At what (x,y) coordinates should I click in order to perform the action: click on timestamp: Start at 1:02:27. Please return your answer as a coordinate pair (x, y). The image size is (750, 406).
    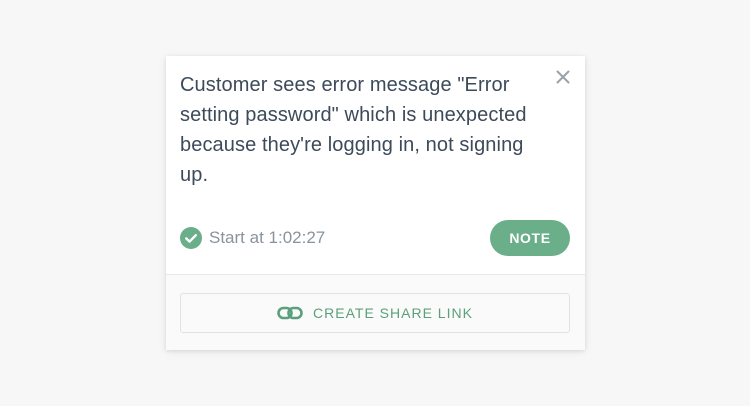
    Looking at the image, I should click on (267, 237).